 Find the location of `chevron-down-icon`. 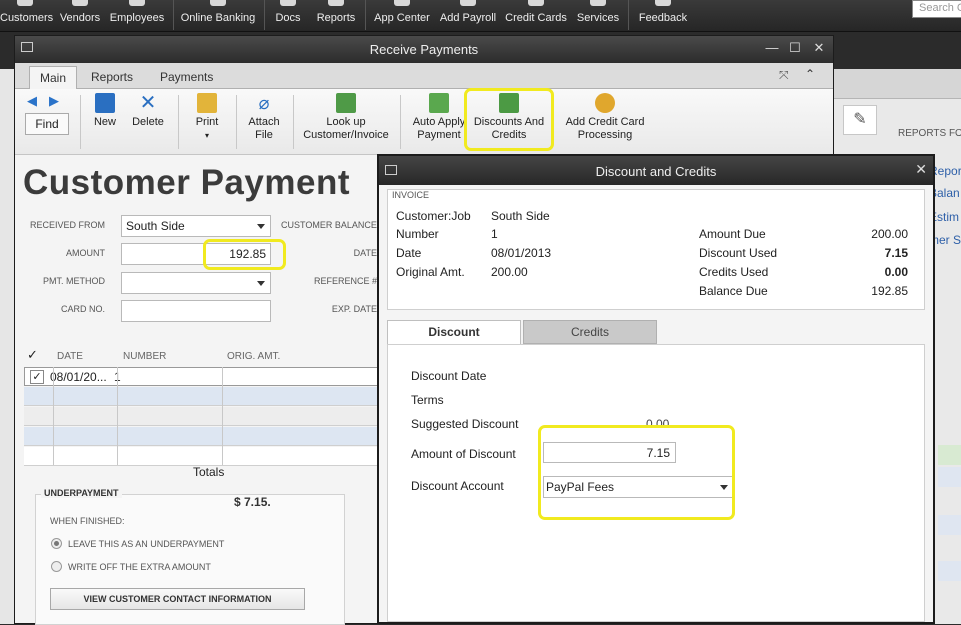

chevron-down-icon is located at coordinates (261, 226).